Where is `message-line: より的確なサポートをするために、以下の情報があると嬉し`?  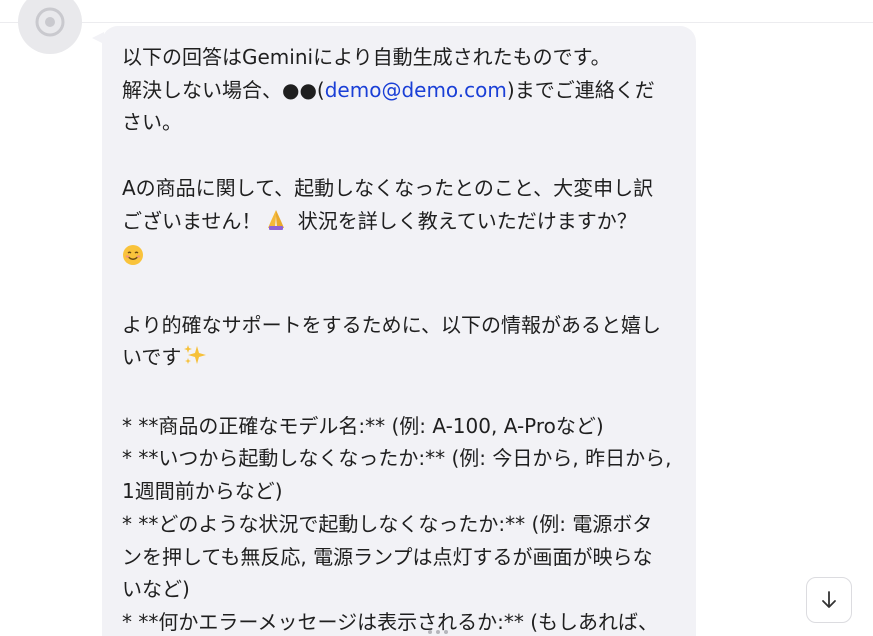 message-line: より的確なサポートをするために、以下の情報があると嬉し is located at coordinates (391, 324).